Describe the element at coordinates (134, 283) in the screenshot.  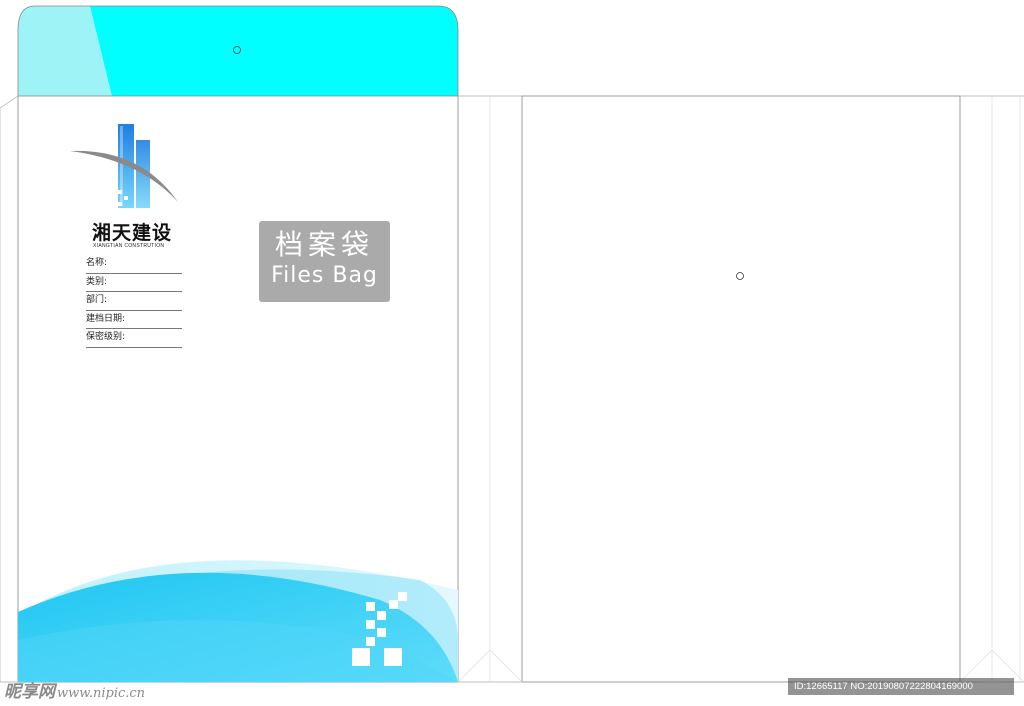
I see `field-category: 类别:` at that location.